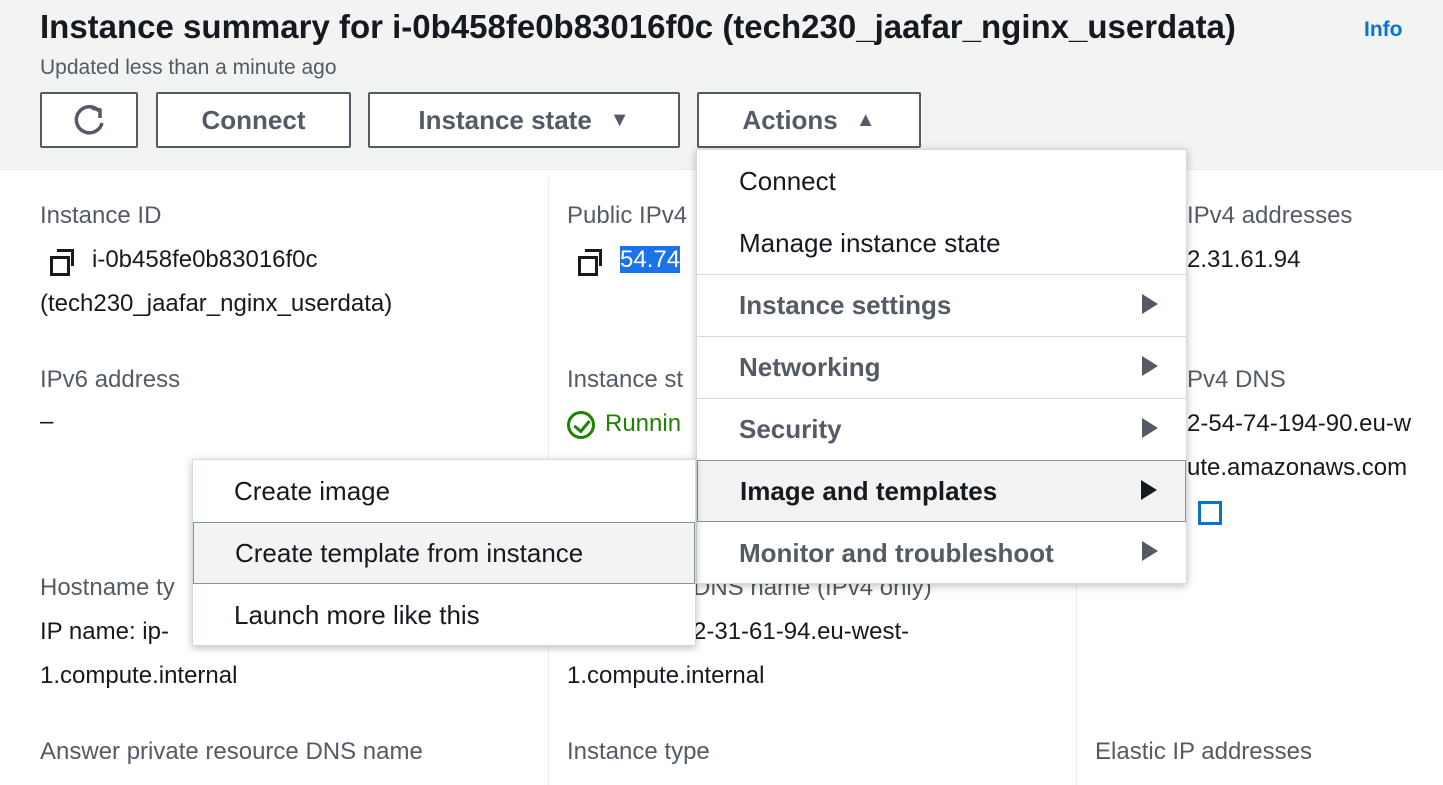 The image size is (1443, 785). Describe the element at coordinates (1383, 30) in the screenshot. I see `info-link: Info` at that location.